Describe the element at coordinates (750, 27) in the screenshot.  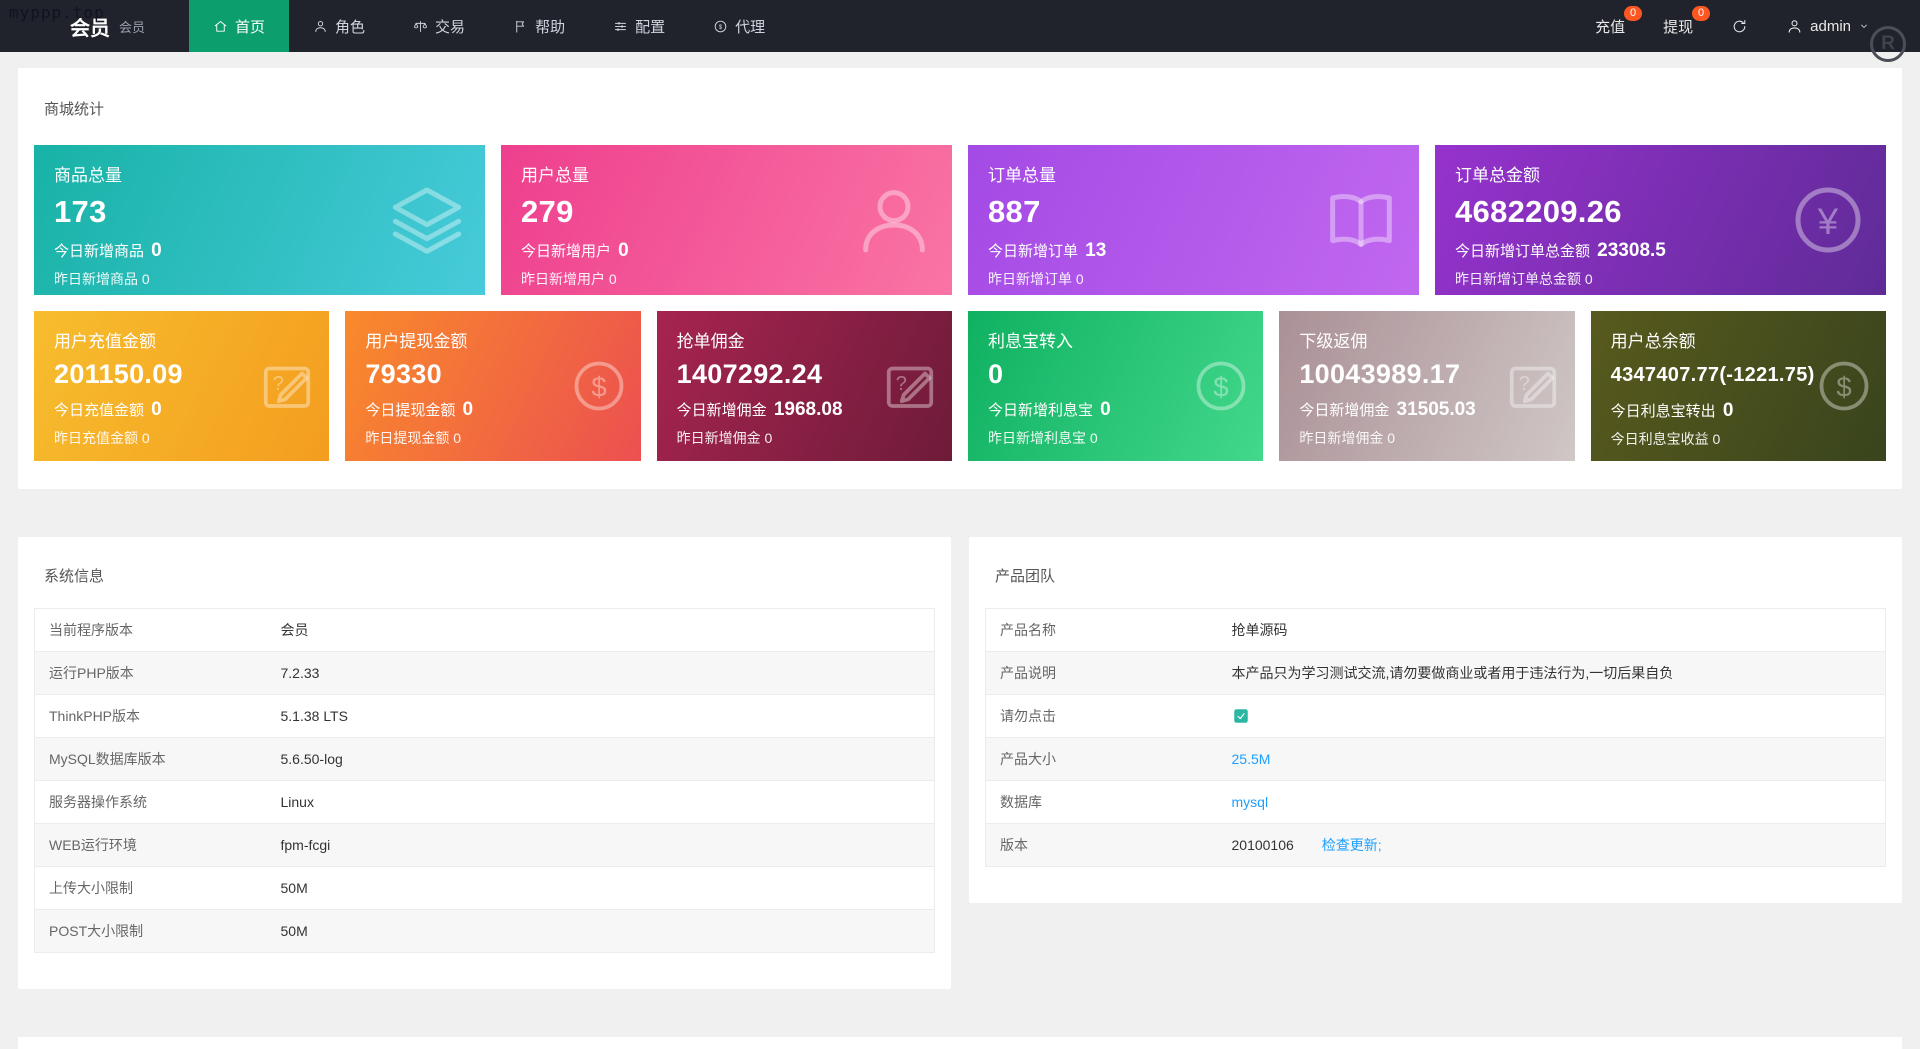
I see `nav-item-label: 代理` at that location.